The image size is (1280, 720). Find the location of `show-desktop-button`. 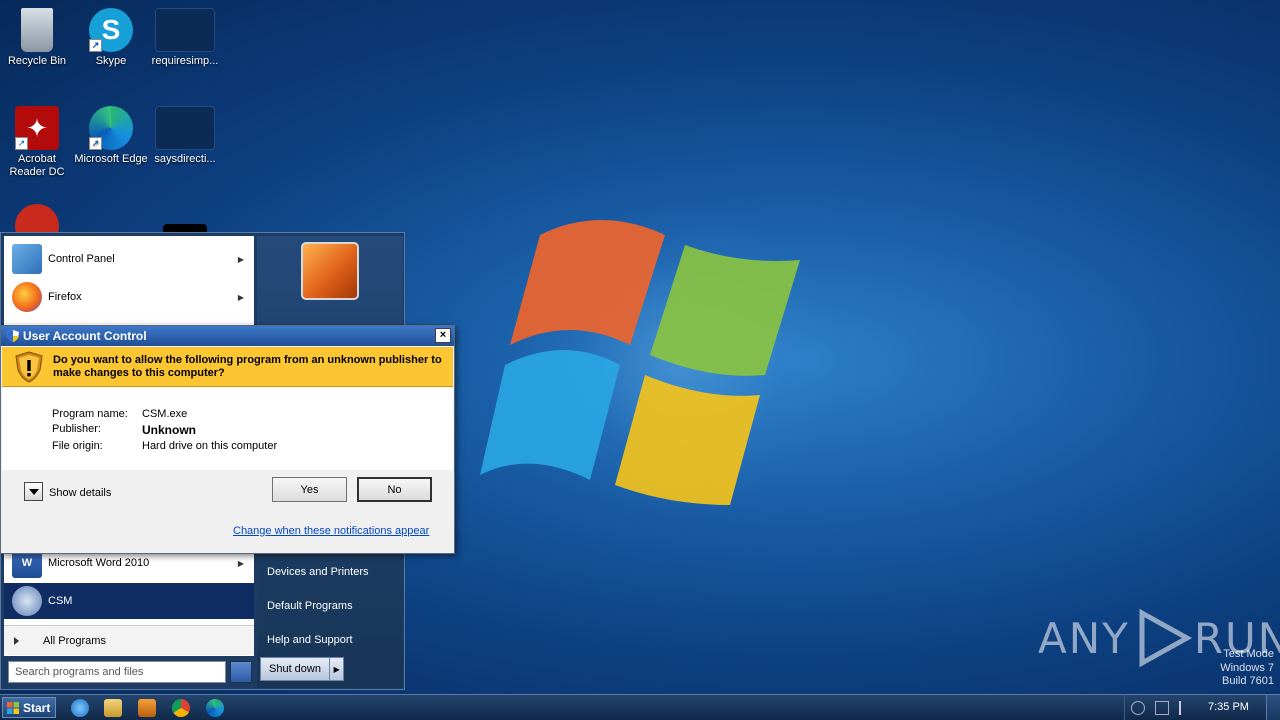

show-desktop-button is located at coordinates (1273, 707).